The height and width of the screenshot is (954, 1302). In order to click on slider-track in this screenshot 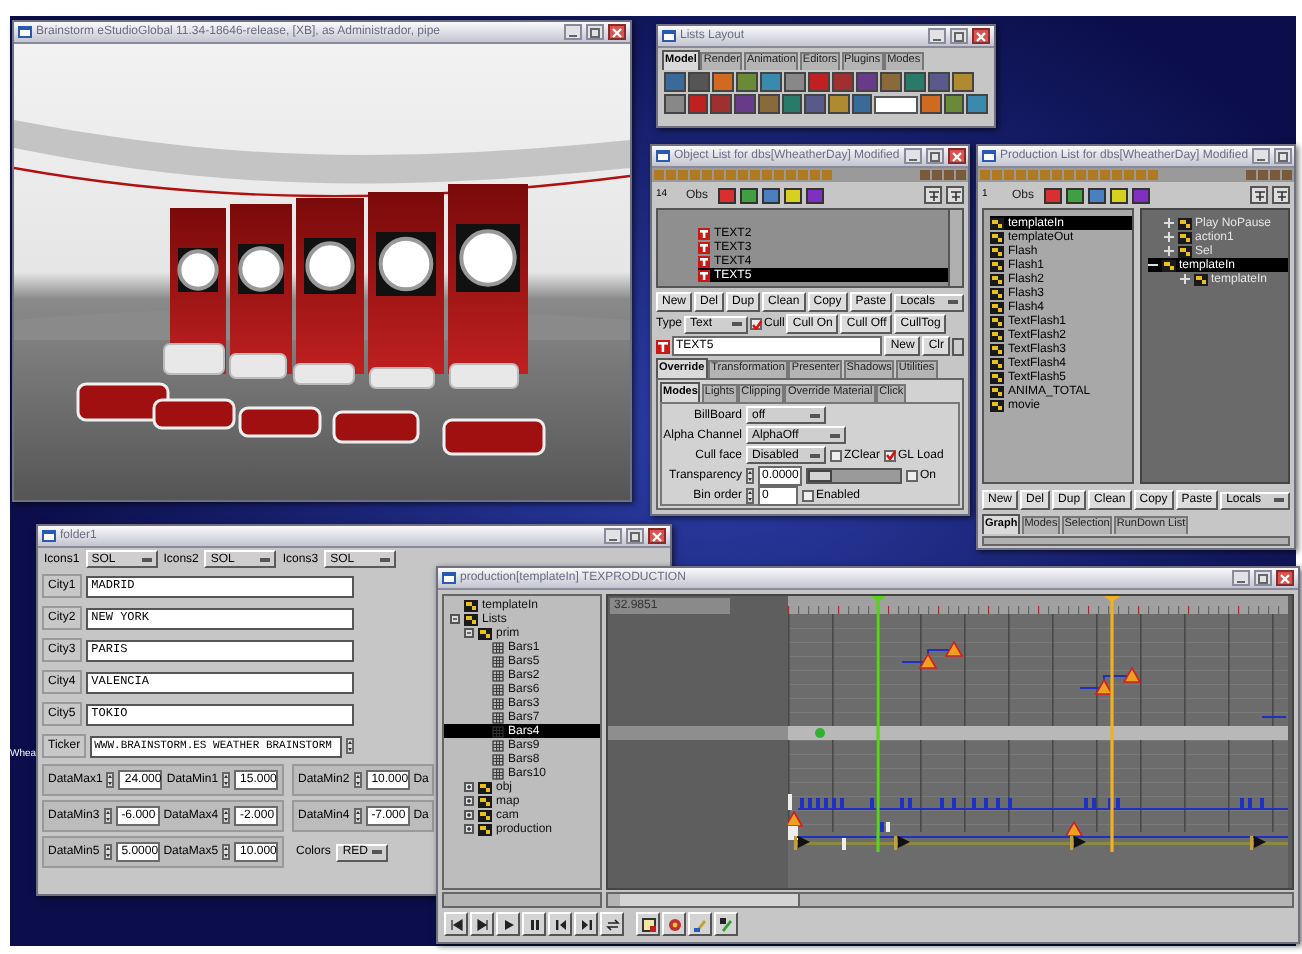, I will do `click(854, 475)`.